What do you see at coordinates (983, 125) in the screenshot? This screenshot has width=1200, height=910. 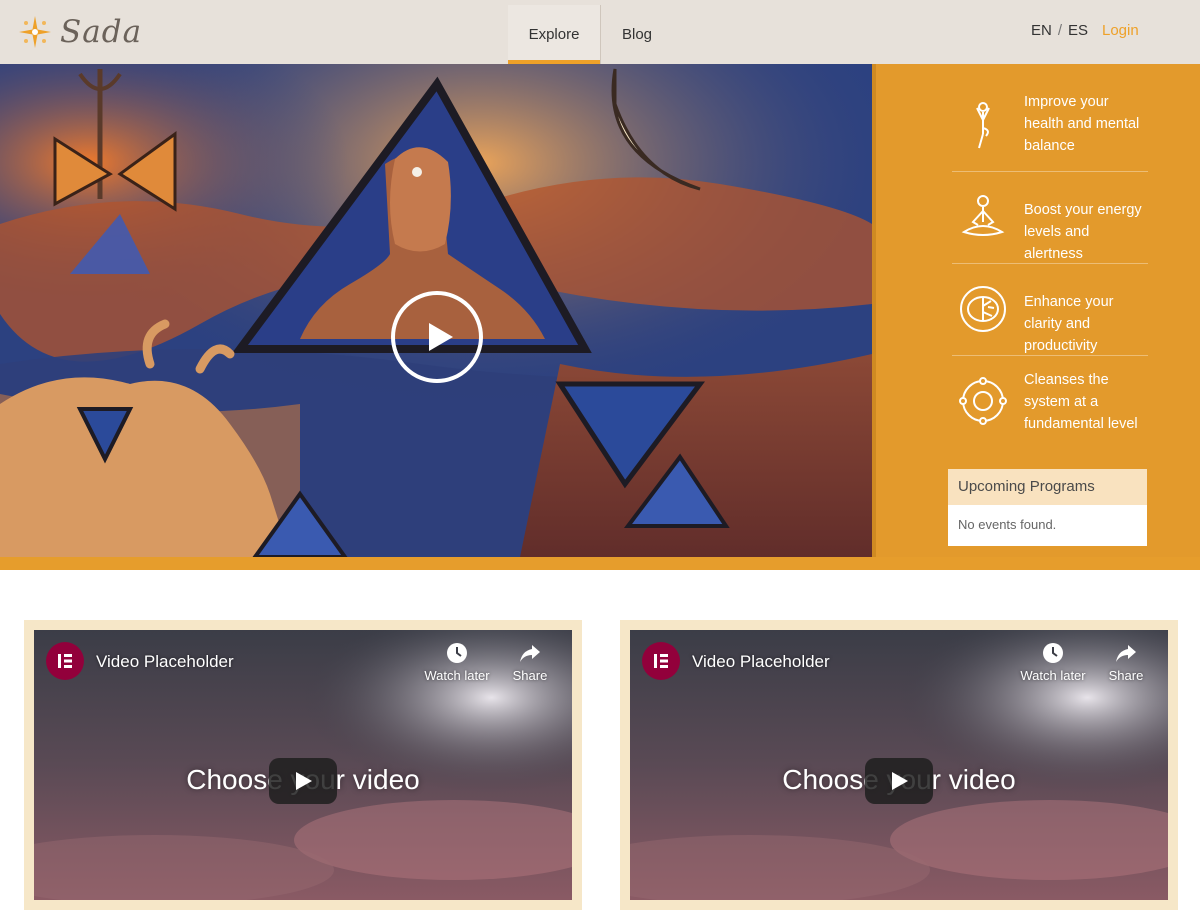 I see `tree-pose-icon` at bounding box center [983, 125].